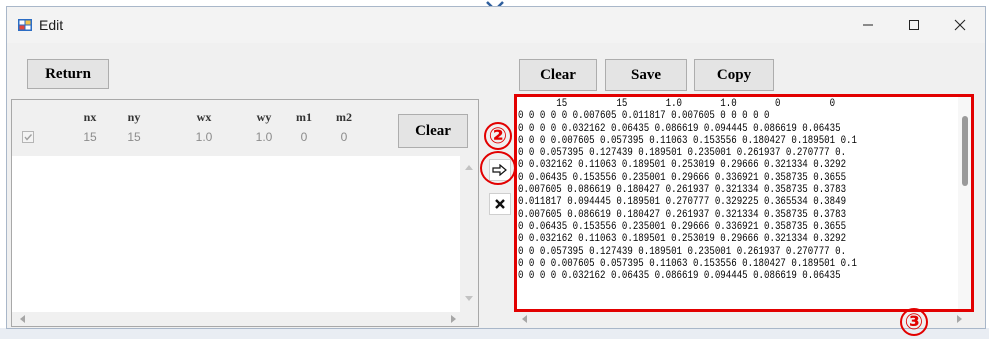 Image resolution: width=989 pixels, height=339 pixels. What do you see at coordinates (304, 117) in the screenshot?
I see `header-m1: m1` at bounding box center [304, 117].